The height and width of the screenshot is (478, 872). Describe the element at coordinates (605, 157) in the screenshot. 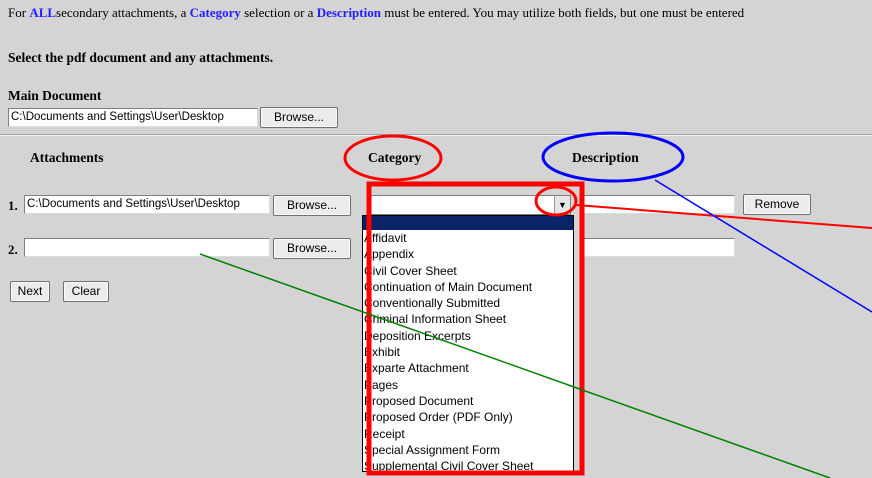

I see `description-column-header: Description` at that location.